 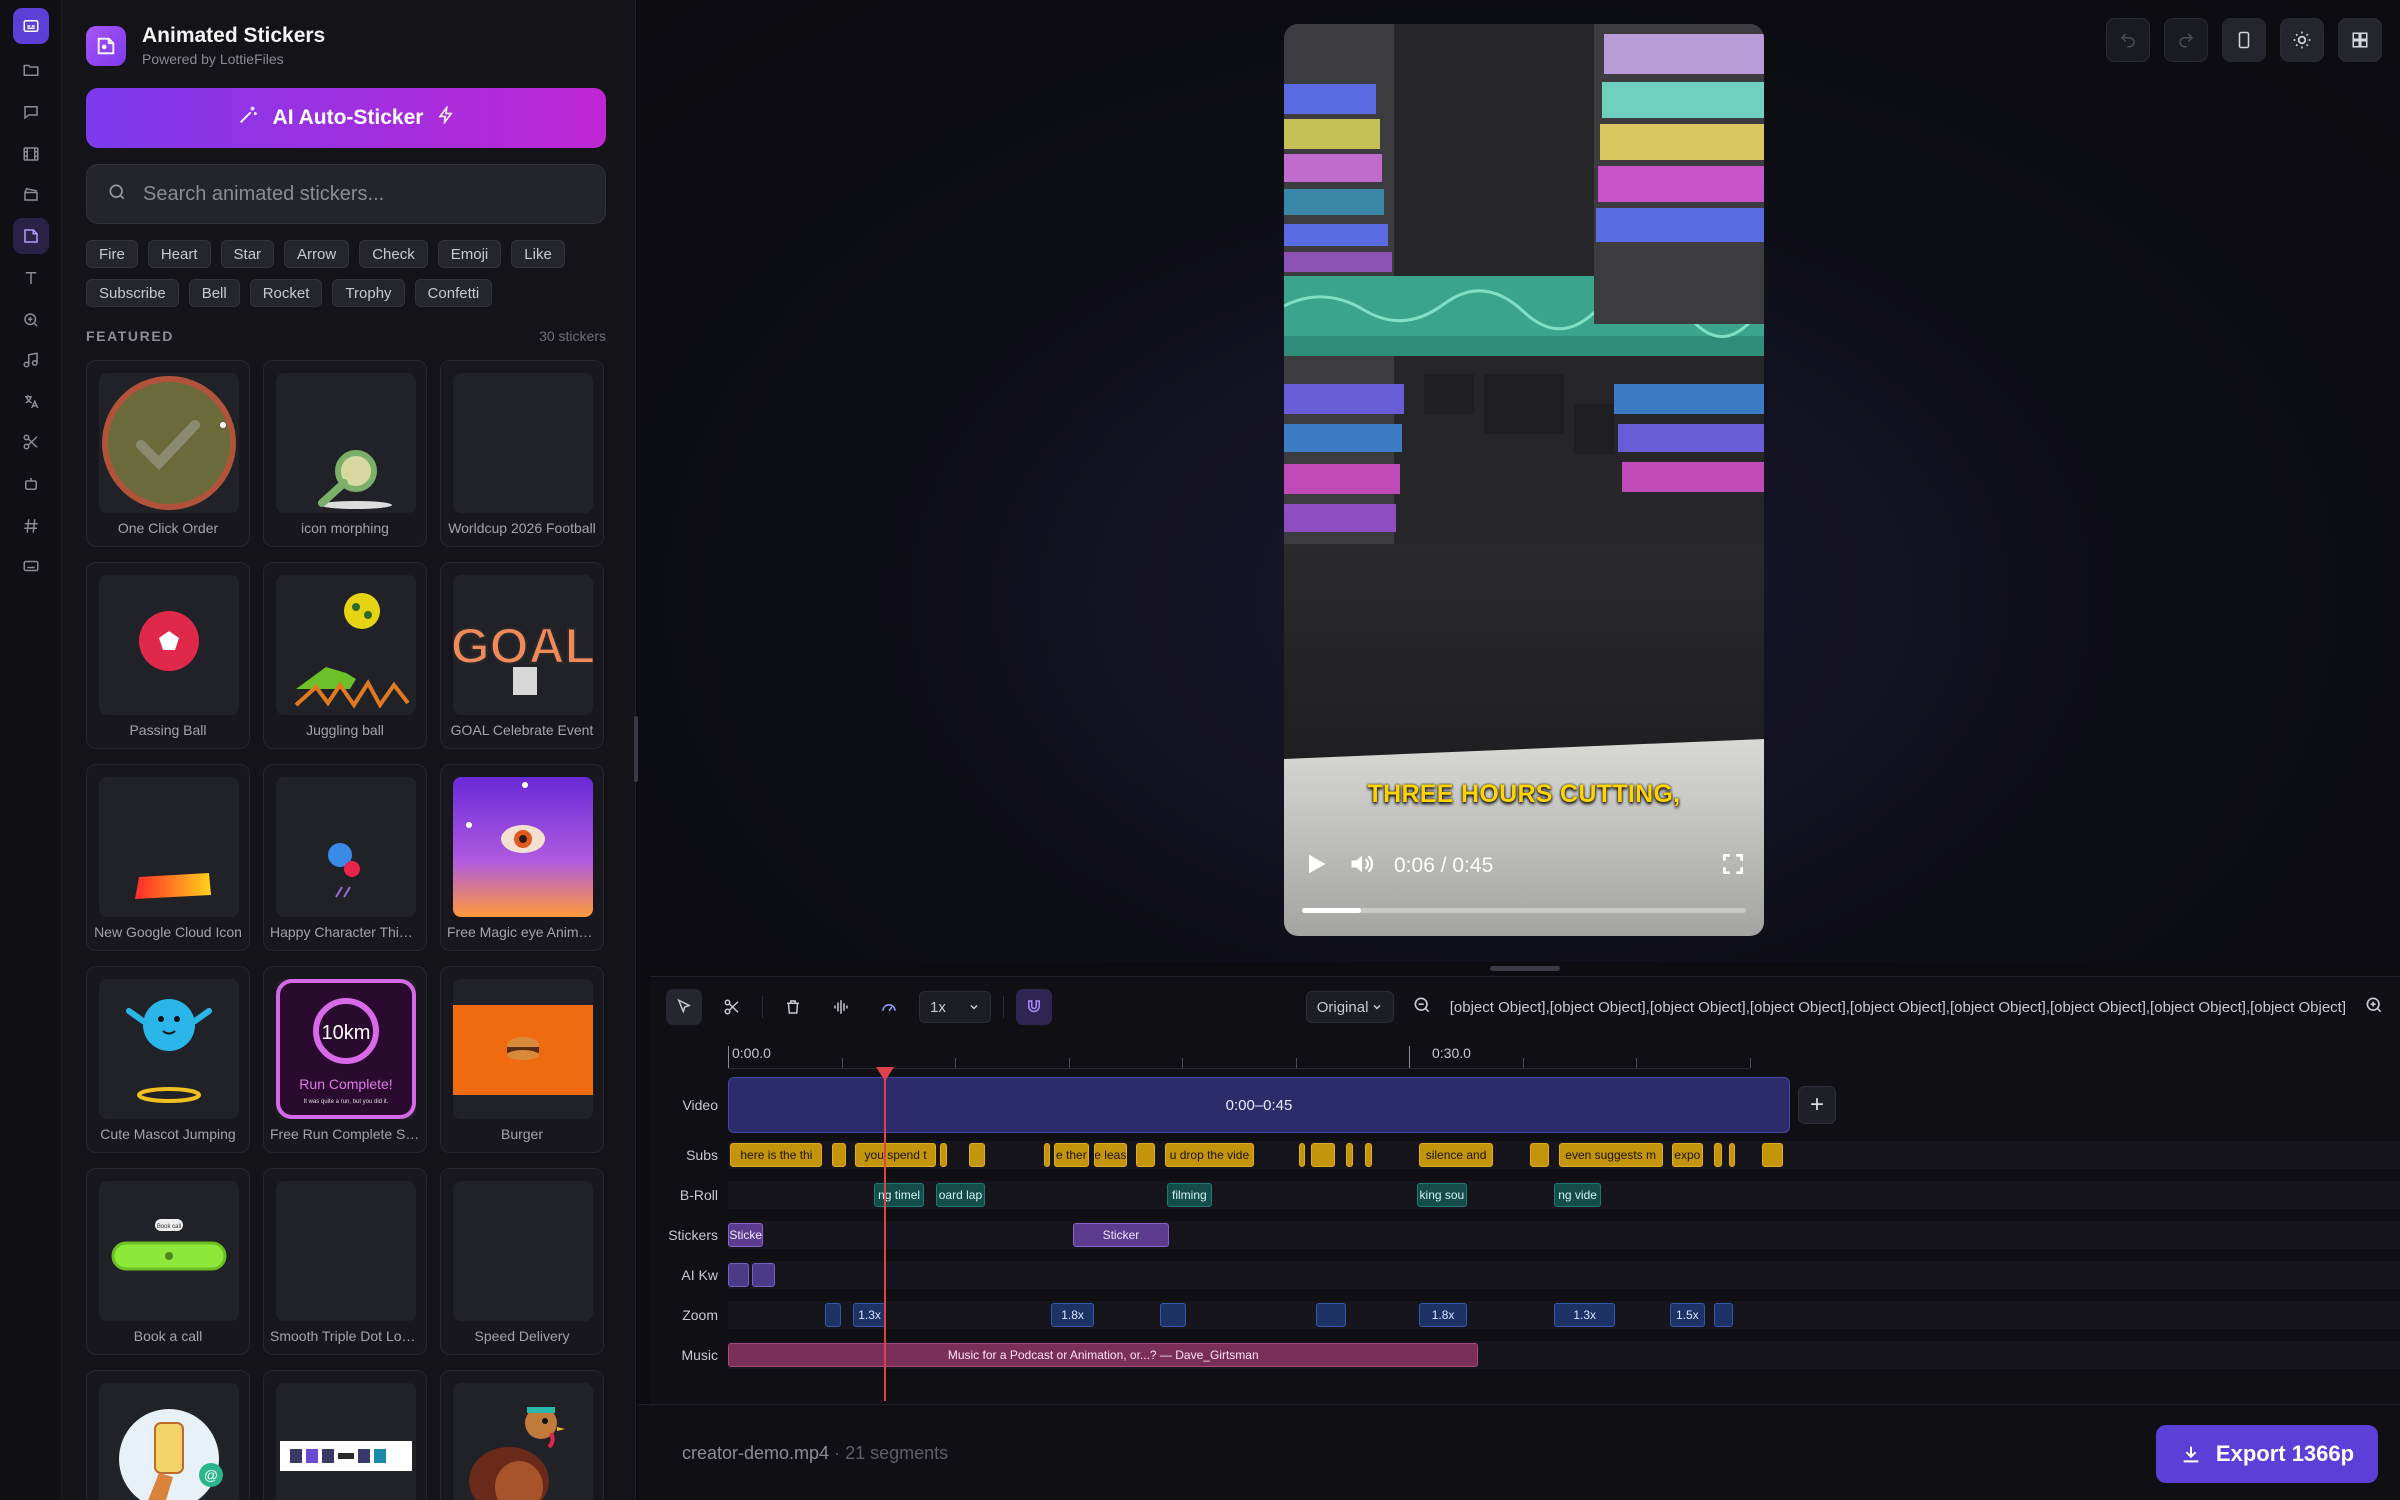 What do you see at coordinates (1525, 968) in the screenshot?
I see `timeline-resize-handle` at bounding box center [1525, 968].